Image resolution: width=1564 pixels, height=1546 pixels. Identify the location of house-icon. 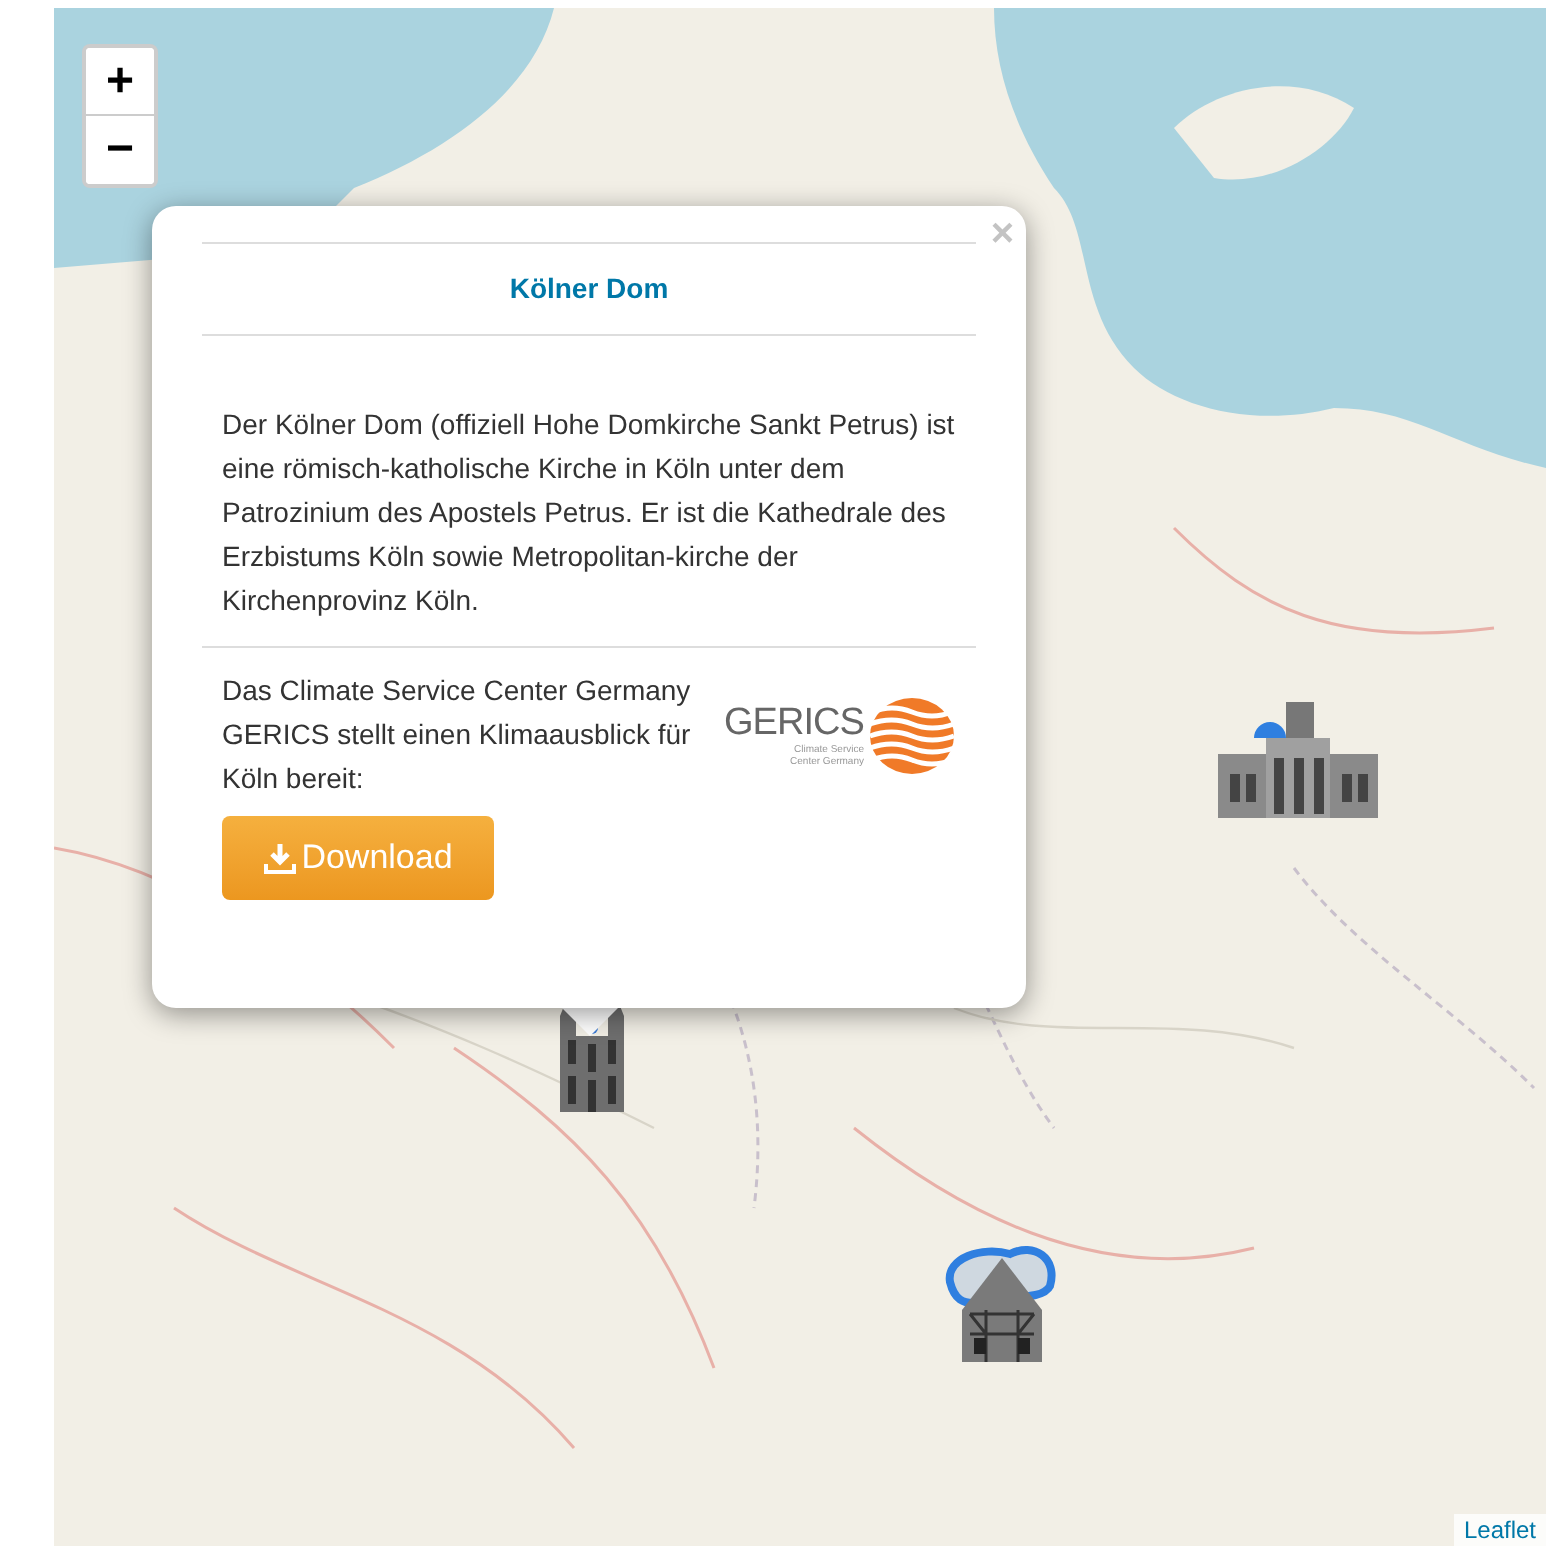
(1002, 1302).